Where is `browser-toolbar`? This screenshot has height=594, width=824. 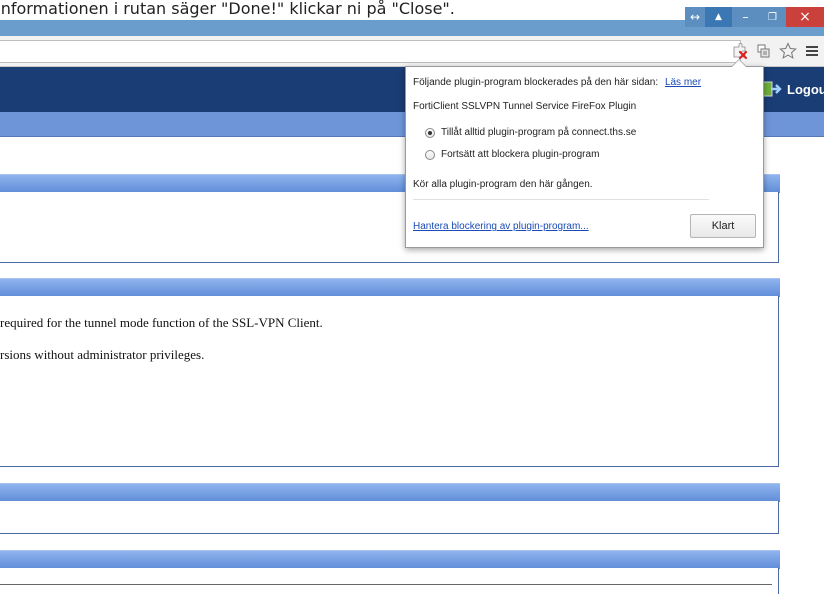 browser-toolbar is located at coordinates (412, 51).